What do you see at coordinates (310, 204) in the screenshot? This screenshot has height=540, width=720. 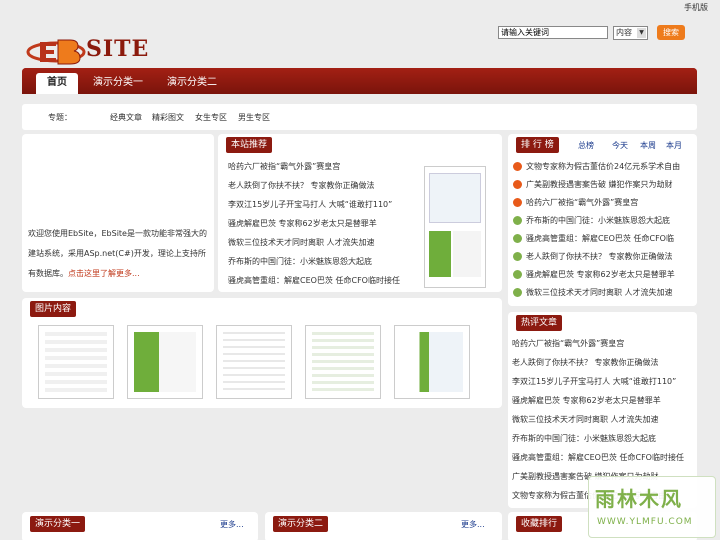 I see `recommend-item: 李双江15岁儿子开宝马打人 大喊“谁敢打110”` at bounding box center [310, 204].